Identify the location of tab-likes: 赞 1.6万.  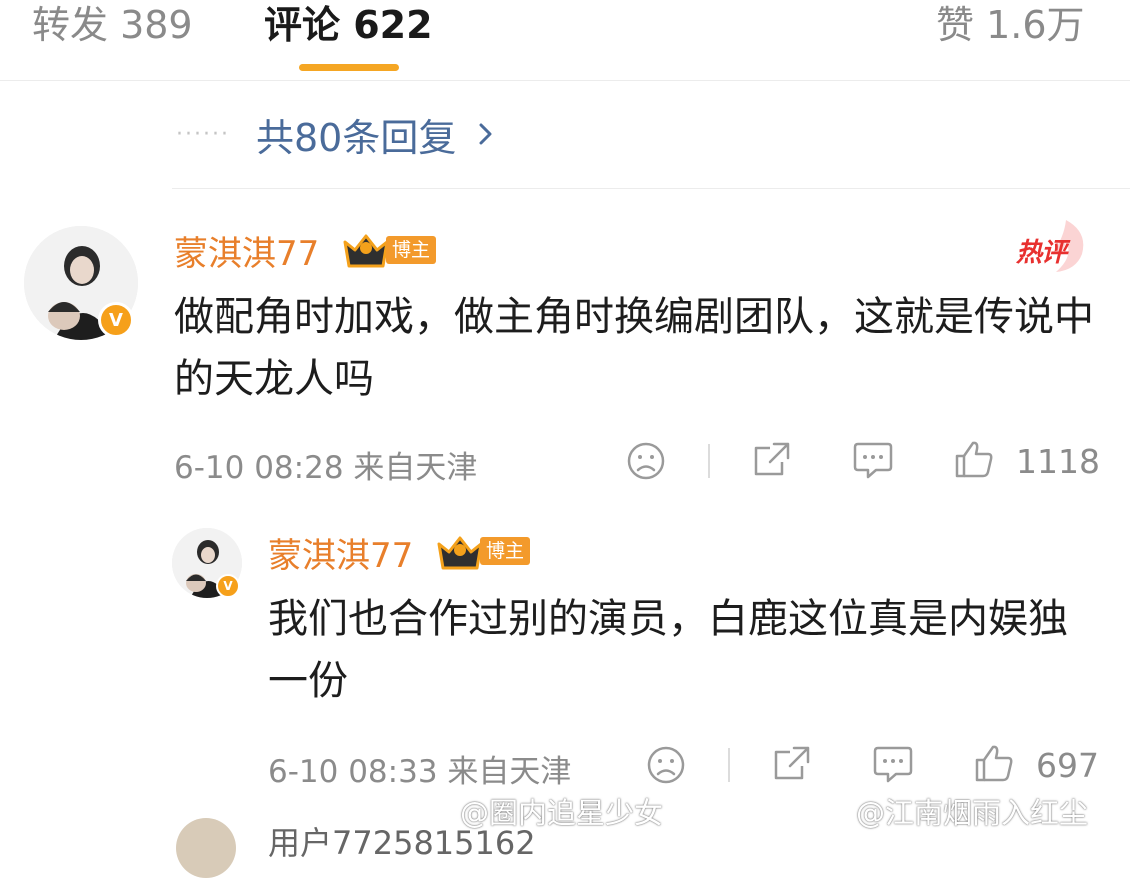
(1010, 24).